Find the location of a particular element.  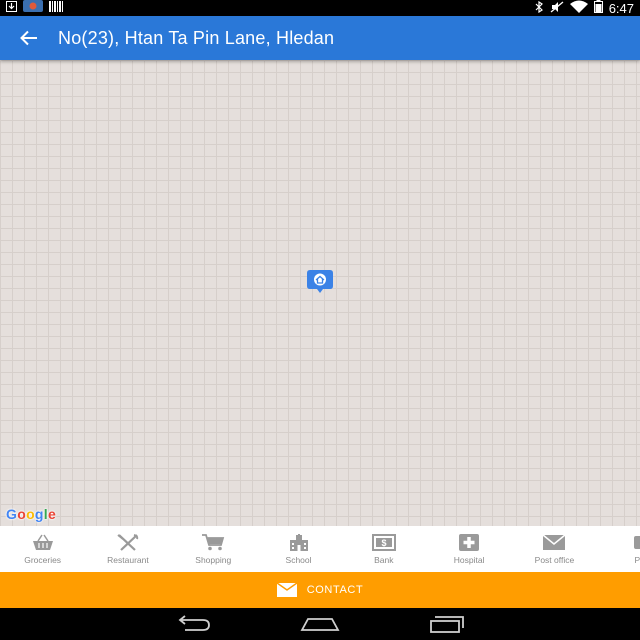

category-label: Shopping is located at coordinates (213, 560).